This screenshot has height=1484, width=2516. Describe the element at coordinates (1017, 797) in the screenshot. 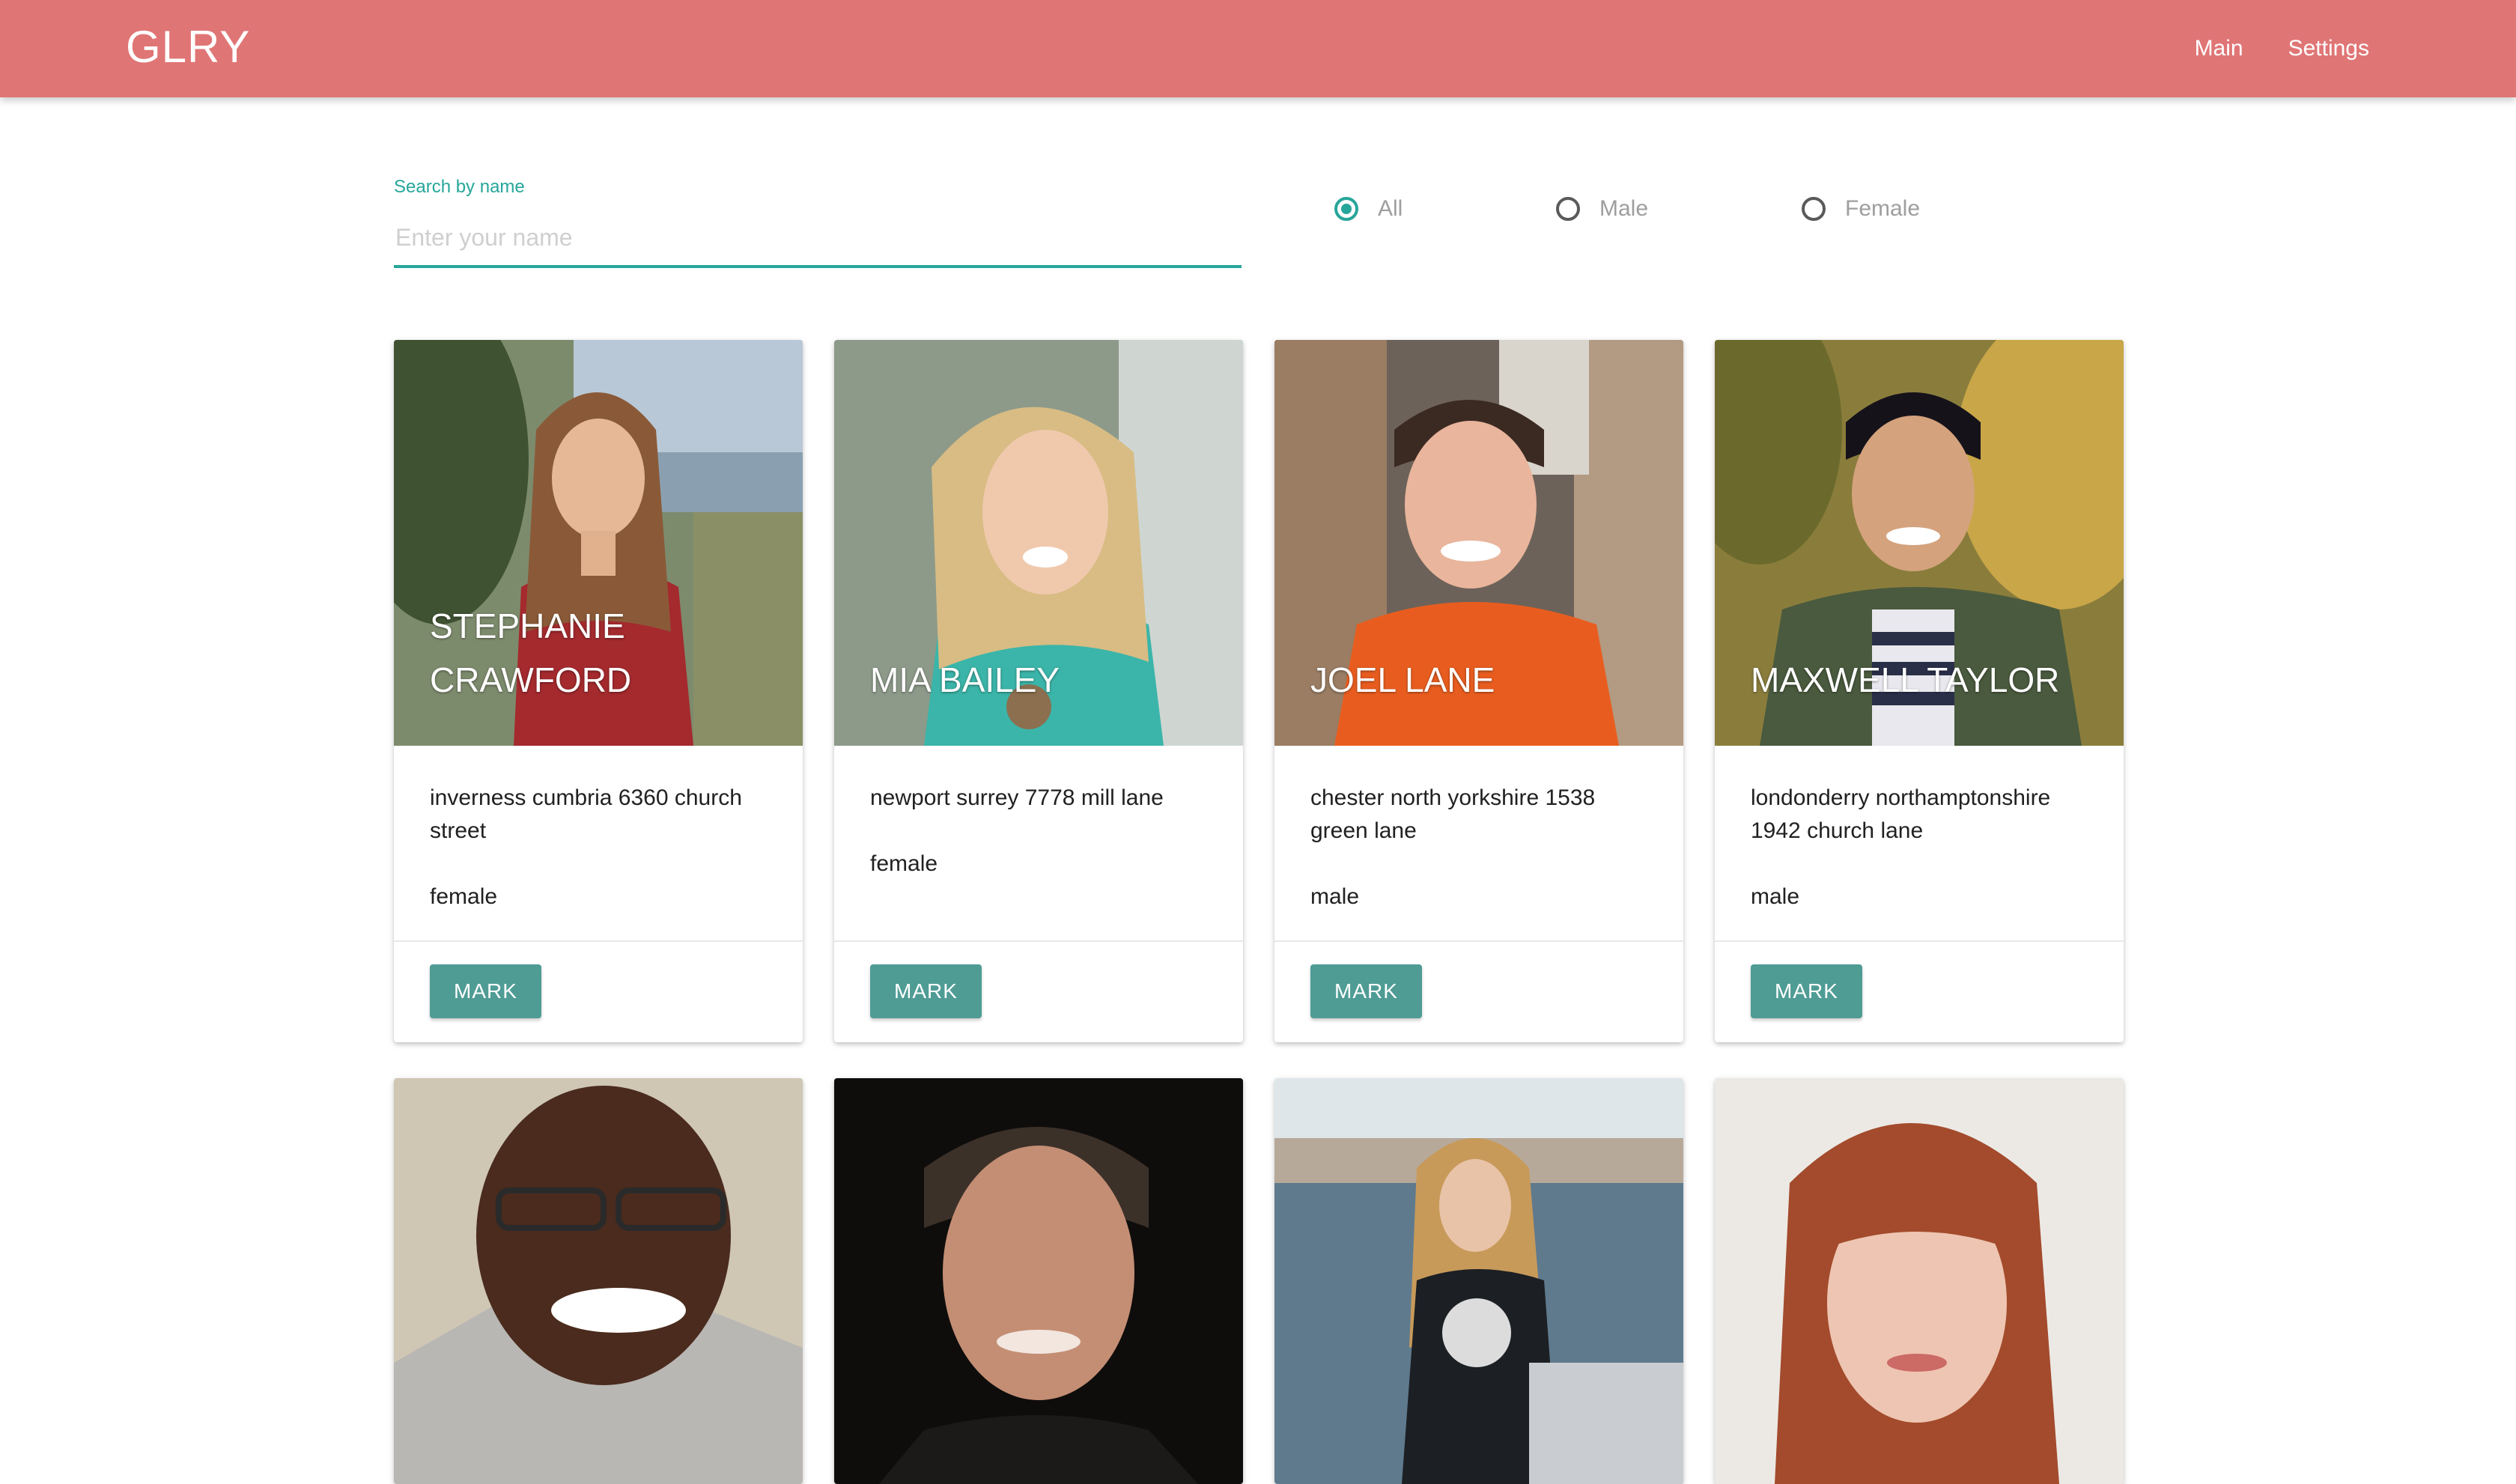

I see `person-address: newport surrey 7778 mill lane` at that location.